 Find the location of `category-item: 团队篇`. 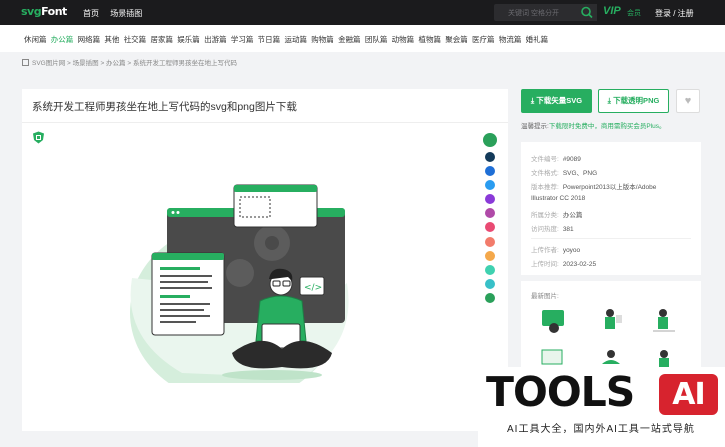

category-item: 团队篇 is located at coordinates (376, 39).